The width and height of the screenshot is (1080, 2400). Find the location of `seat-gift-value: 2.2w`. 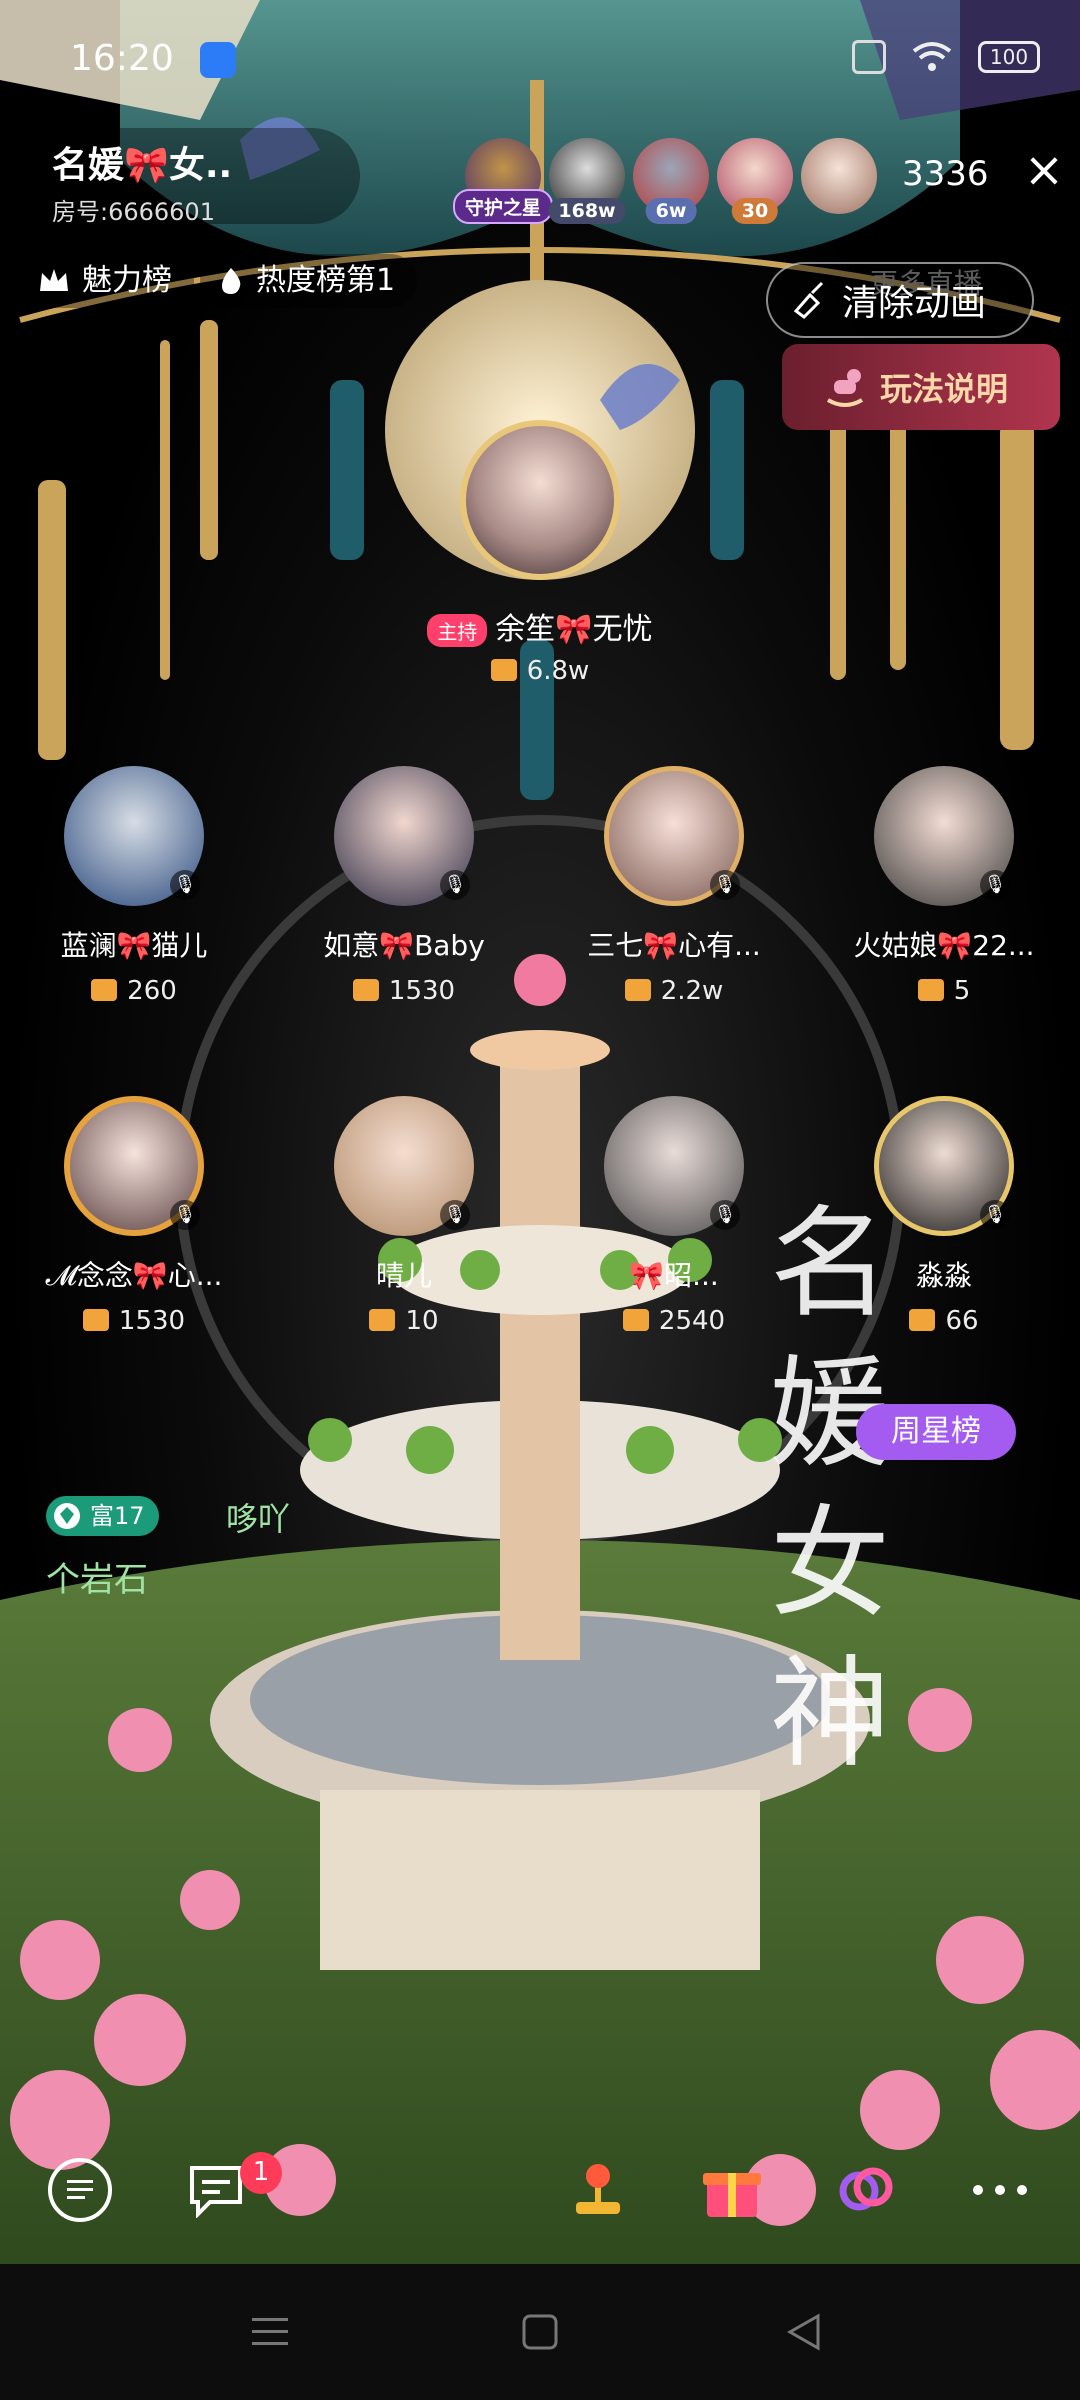

seat-gift-value: 2.2w is located at coordinates (692, 991).